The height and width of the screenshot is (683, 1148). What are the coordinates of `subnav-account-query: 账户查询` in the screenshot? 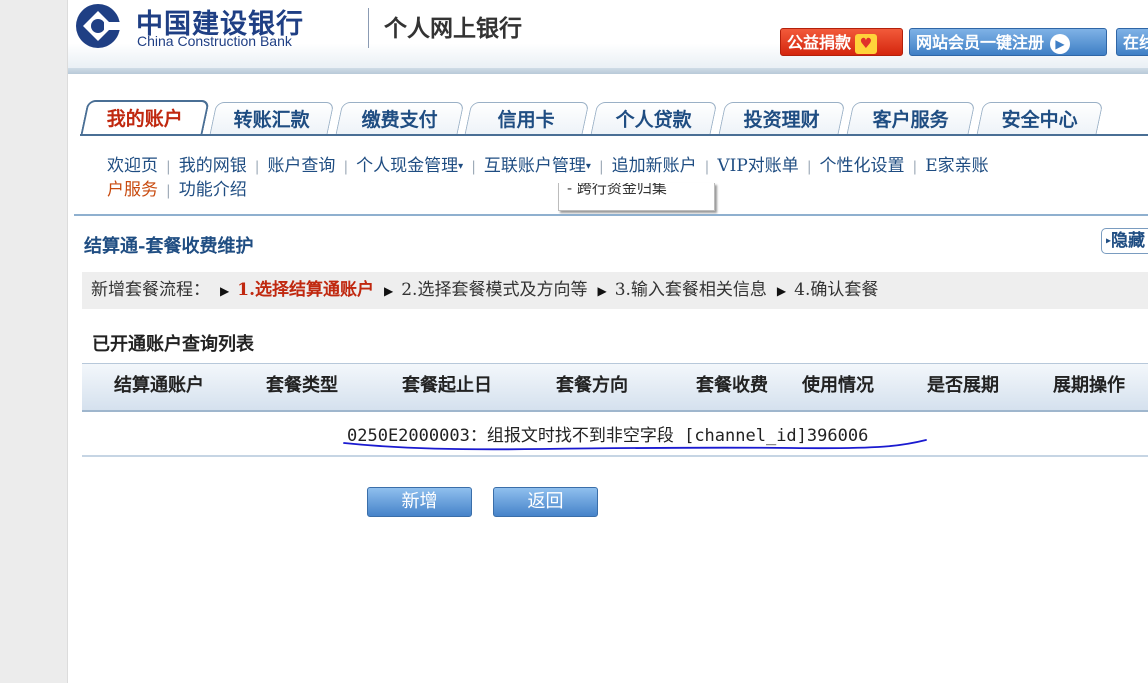 It's located at (301, 166).